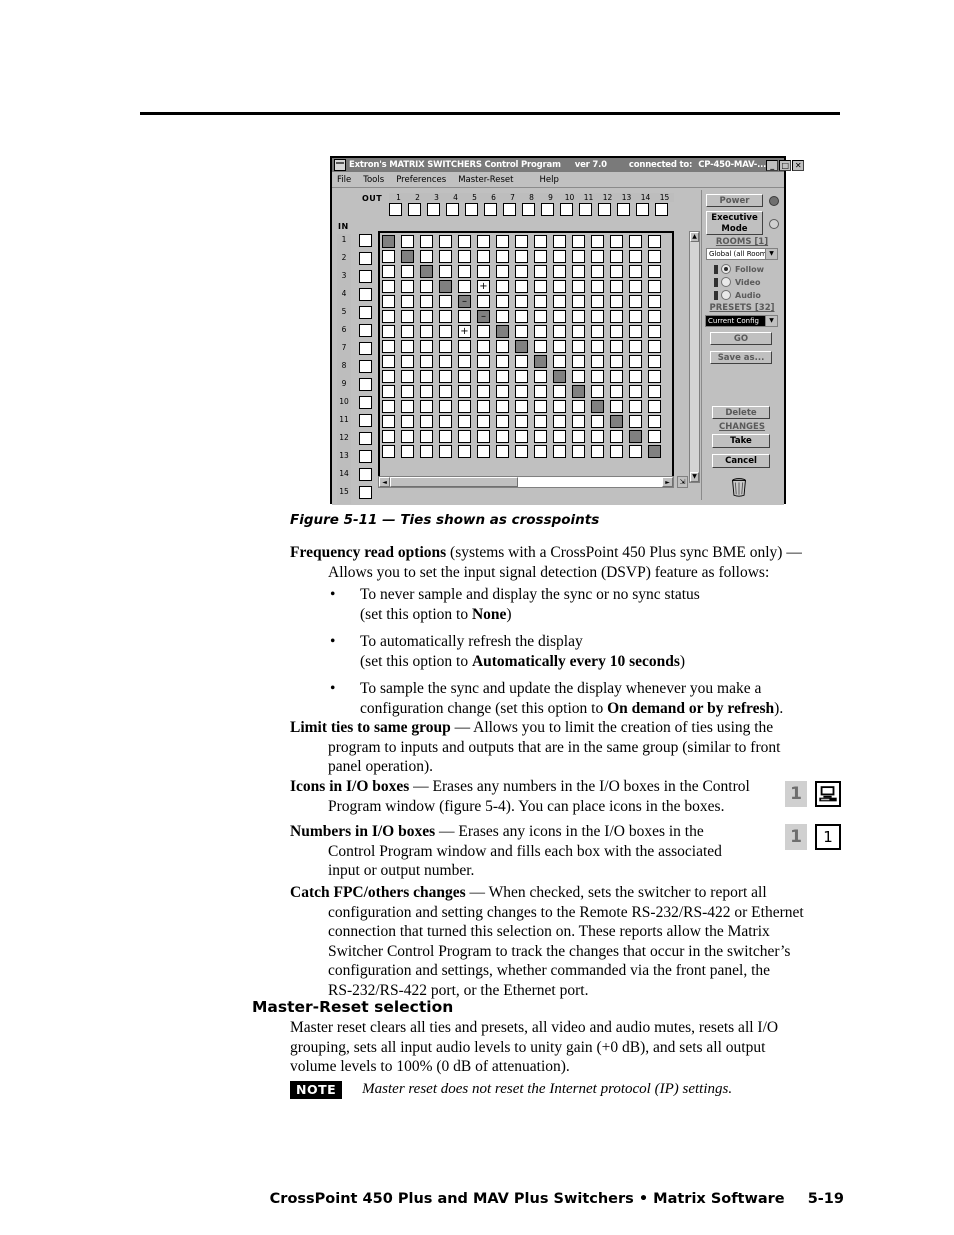 The width and height of the screenshot is (954, 1235). What do you see at coordinates (445, 361) in the screenshot?
I see `crosspoint-cell-in9-out4` at bounding box center [445, 361].